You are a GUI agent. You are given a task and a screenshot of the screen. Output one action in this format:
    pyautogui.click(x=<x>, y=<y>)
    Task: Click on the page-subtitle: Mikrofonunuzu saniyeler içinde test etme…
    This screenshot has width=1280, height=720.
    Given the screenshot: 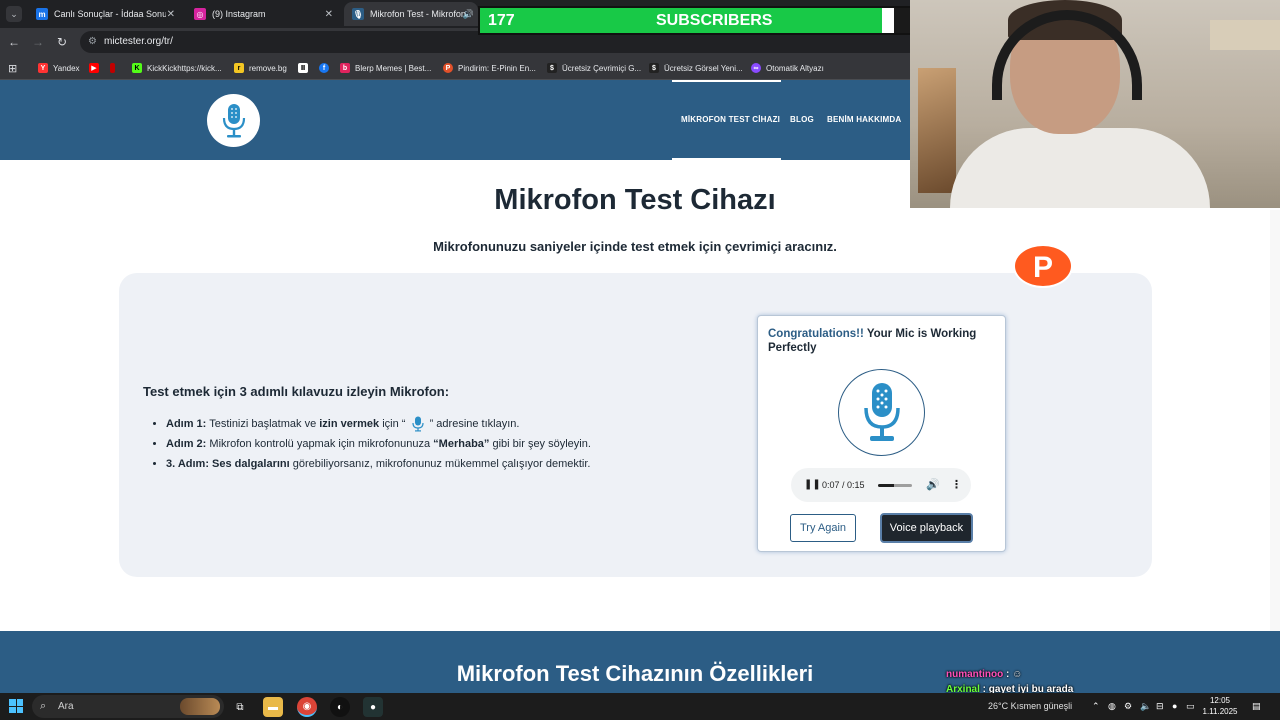 What is the action you would take?
    pyautogui.click(x=635, y=246)
    